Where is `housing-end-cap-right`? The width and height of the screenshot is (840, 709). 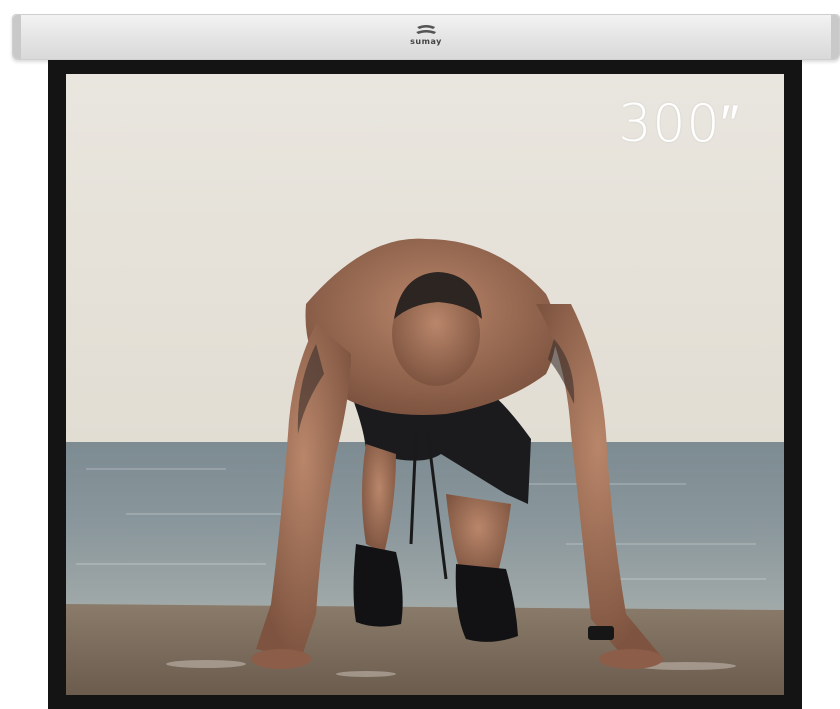 housing-end-cap-right is located at coordinates (835, 37).